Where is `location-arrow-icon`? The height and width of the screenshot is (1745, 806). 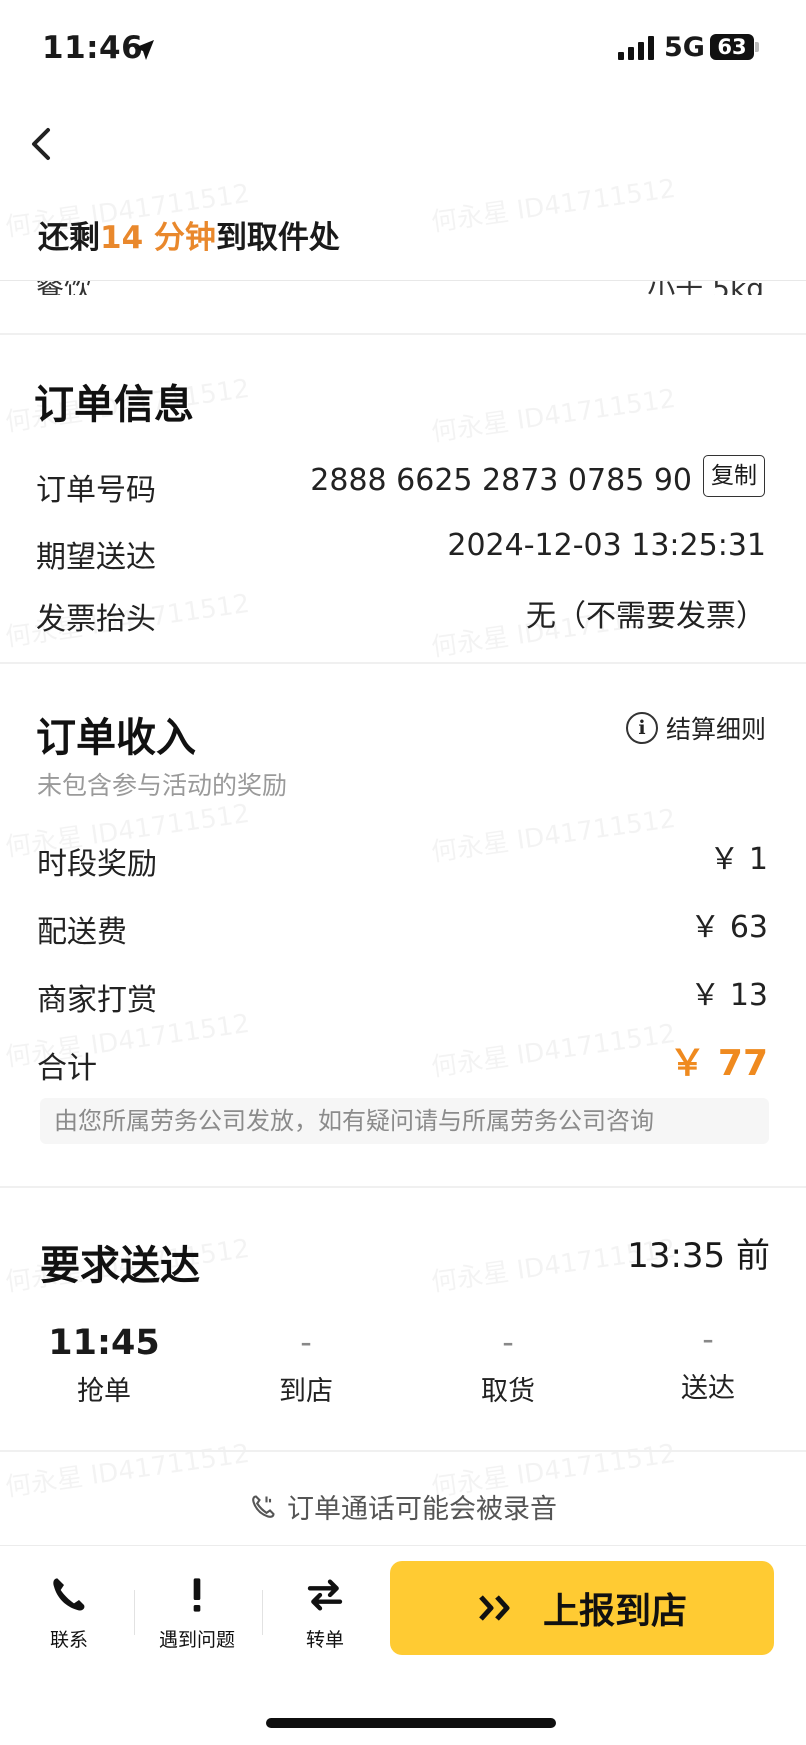
location-arrow-icon is located at coordinates (144, 50).